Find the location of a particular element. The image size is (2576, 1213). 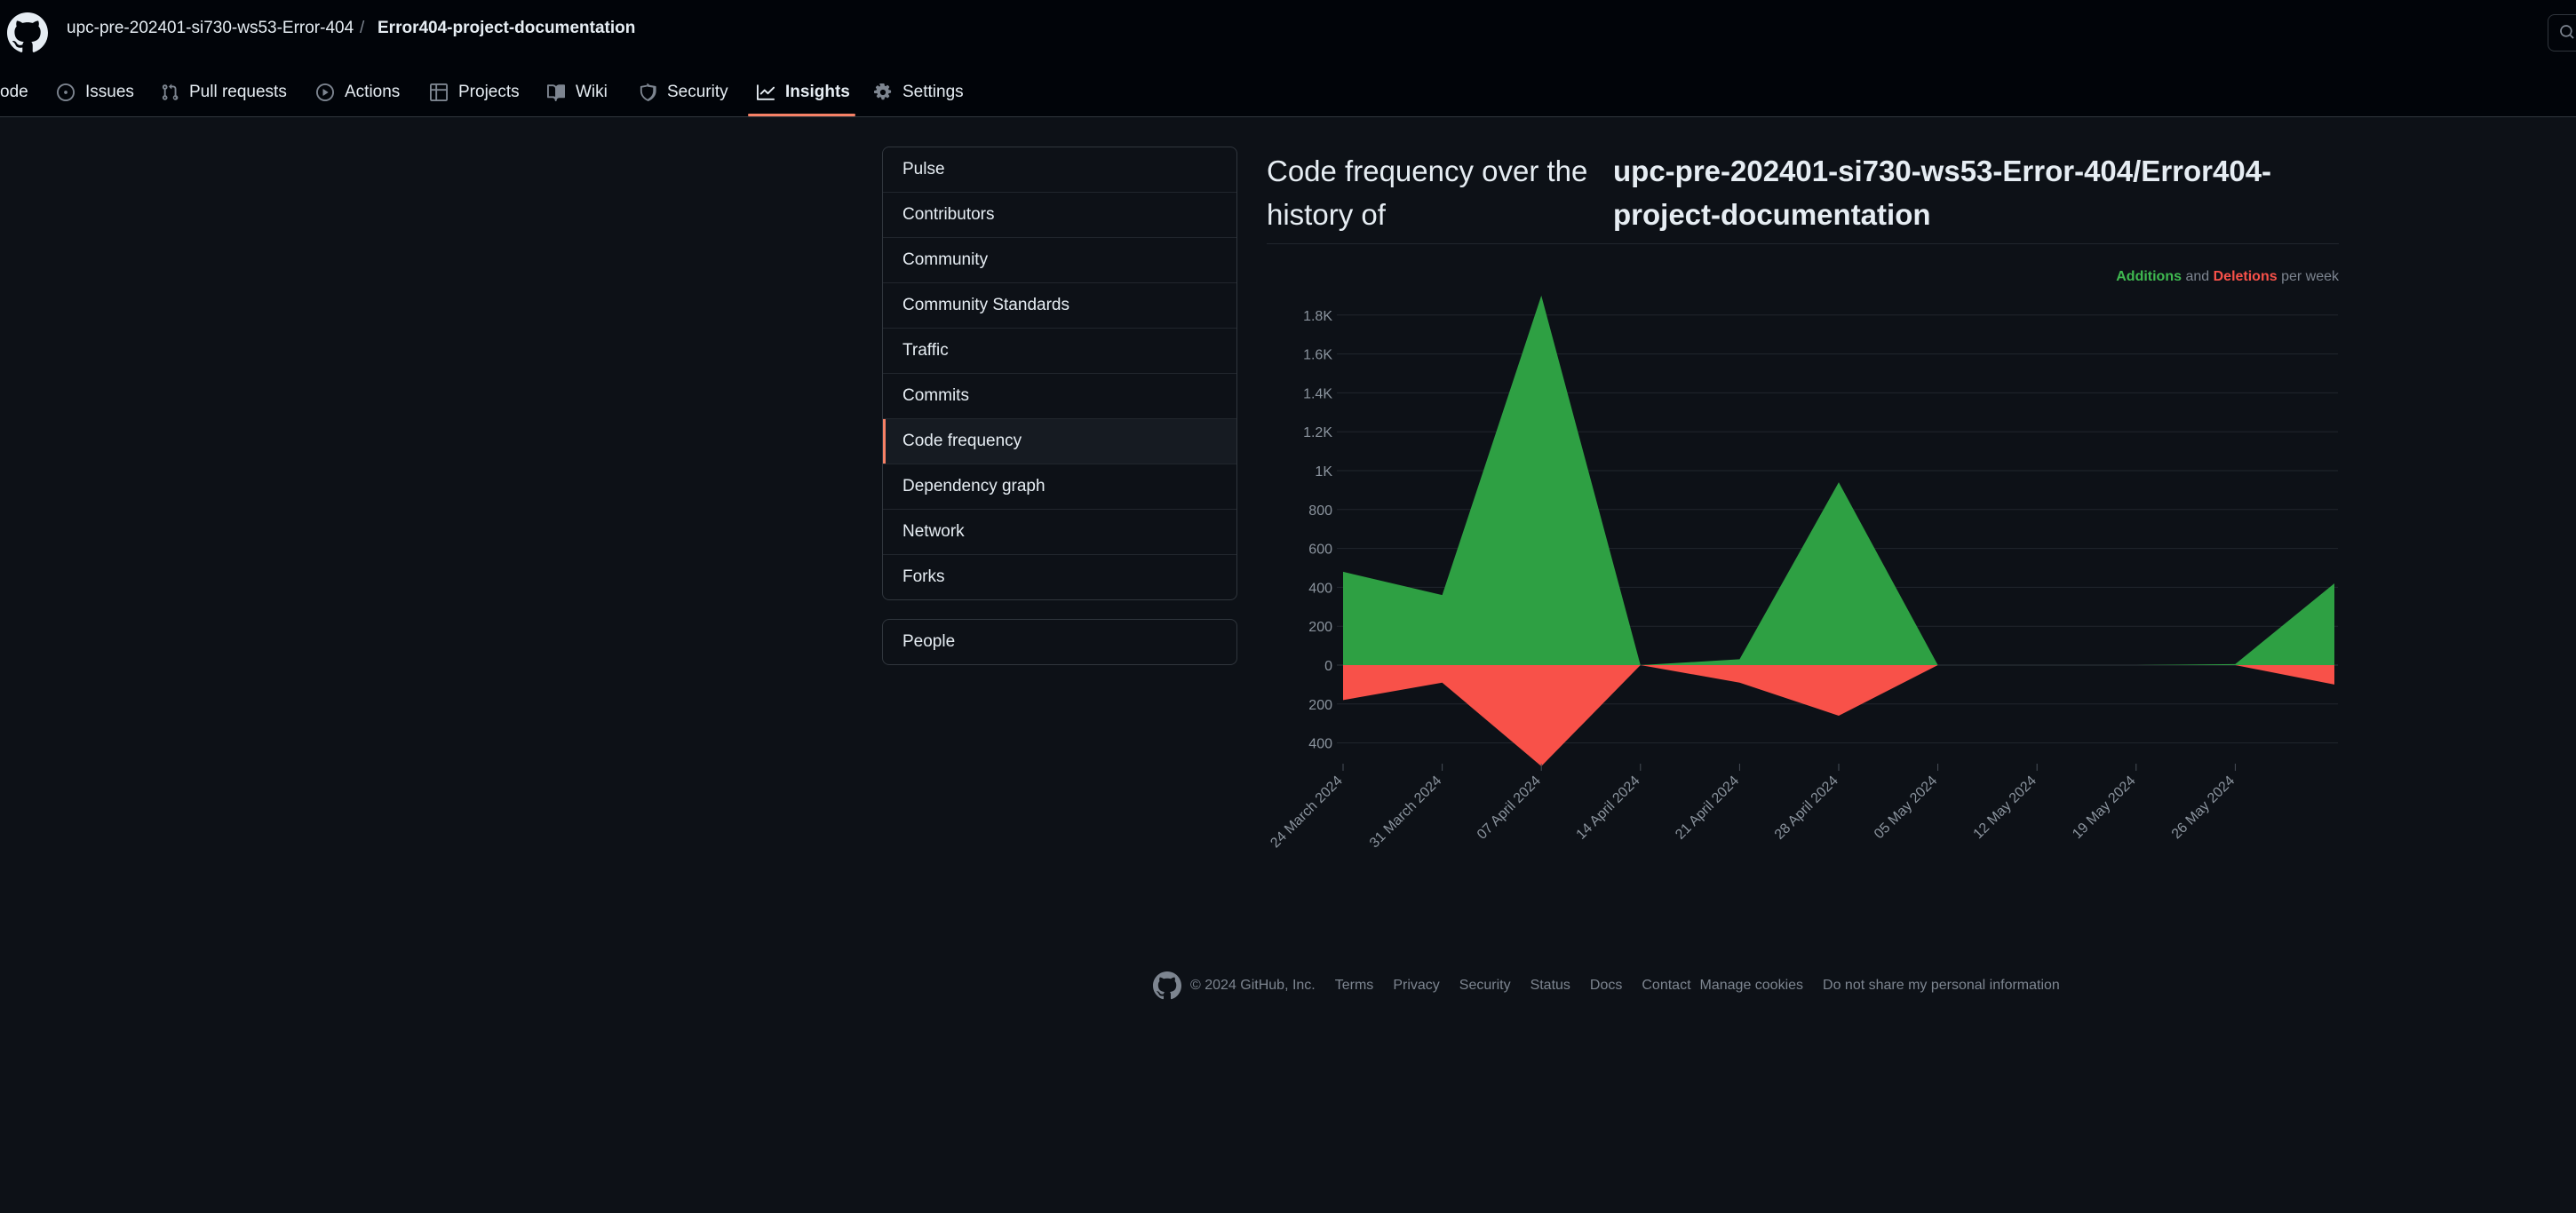

play-icon is located at coordinates (325, 92).